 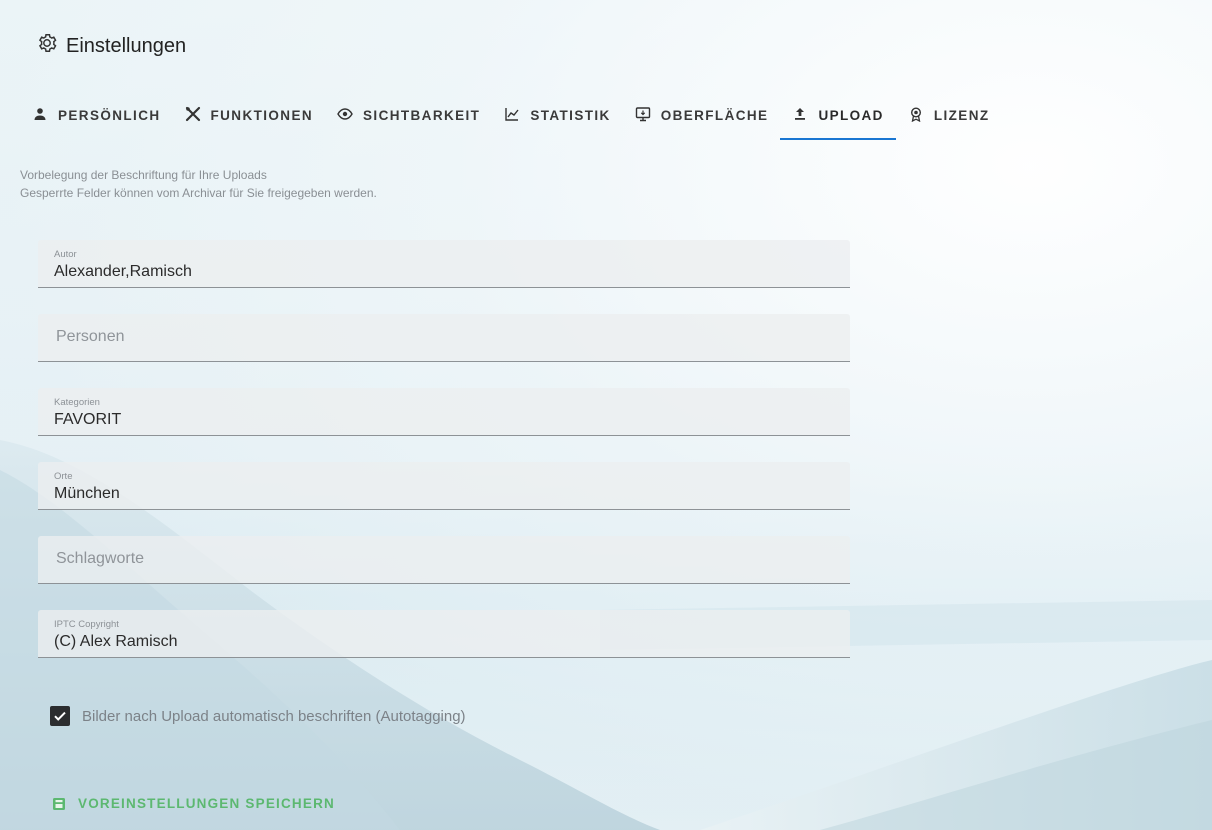 What do you see at coordinates (444, 486) in the screenshot?
I see `orte-field: Orte München` at bounding box center [444, 486].